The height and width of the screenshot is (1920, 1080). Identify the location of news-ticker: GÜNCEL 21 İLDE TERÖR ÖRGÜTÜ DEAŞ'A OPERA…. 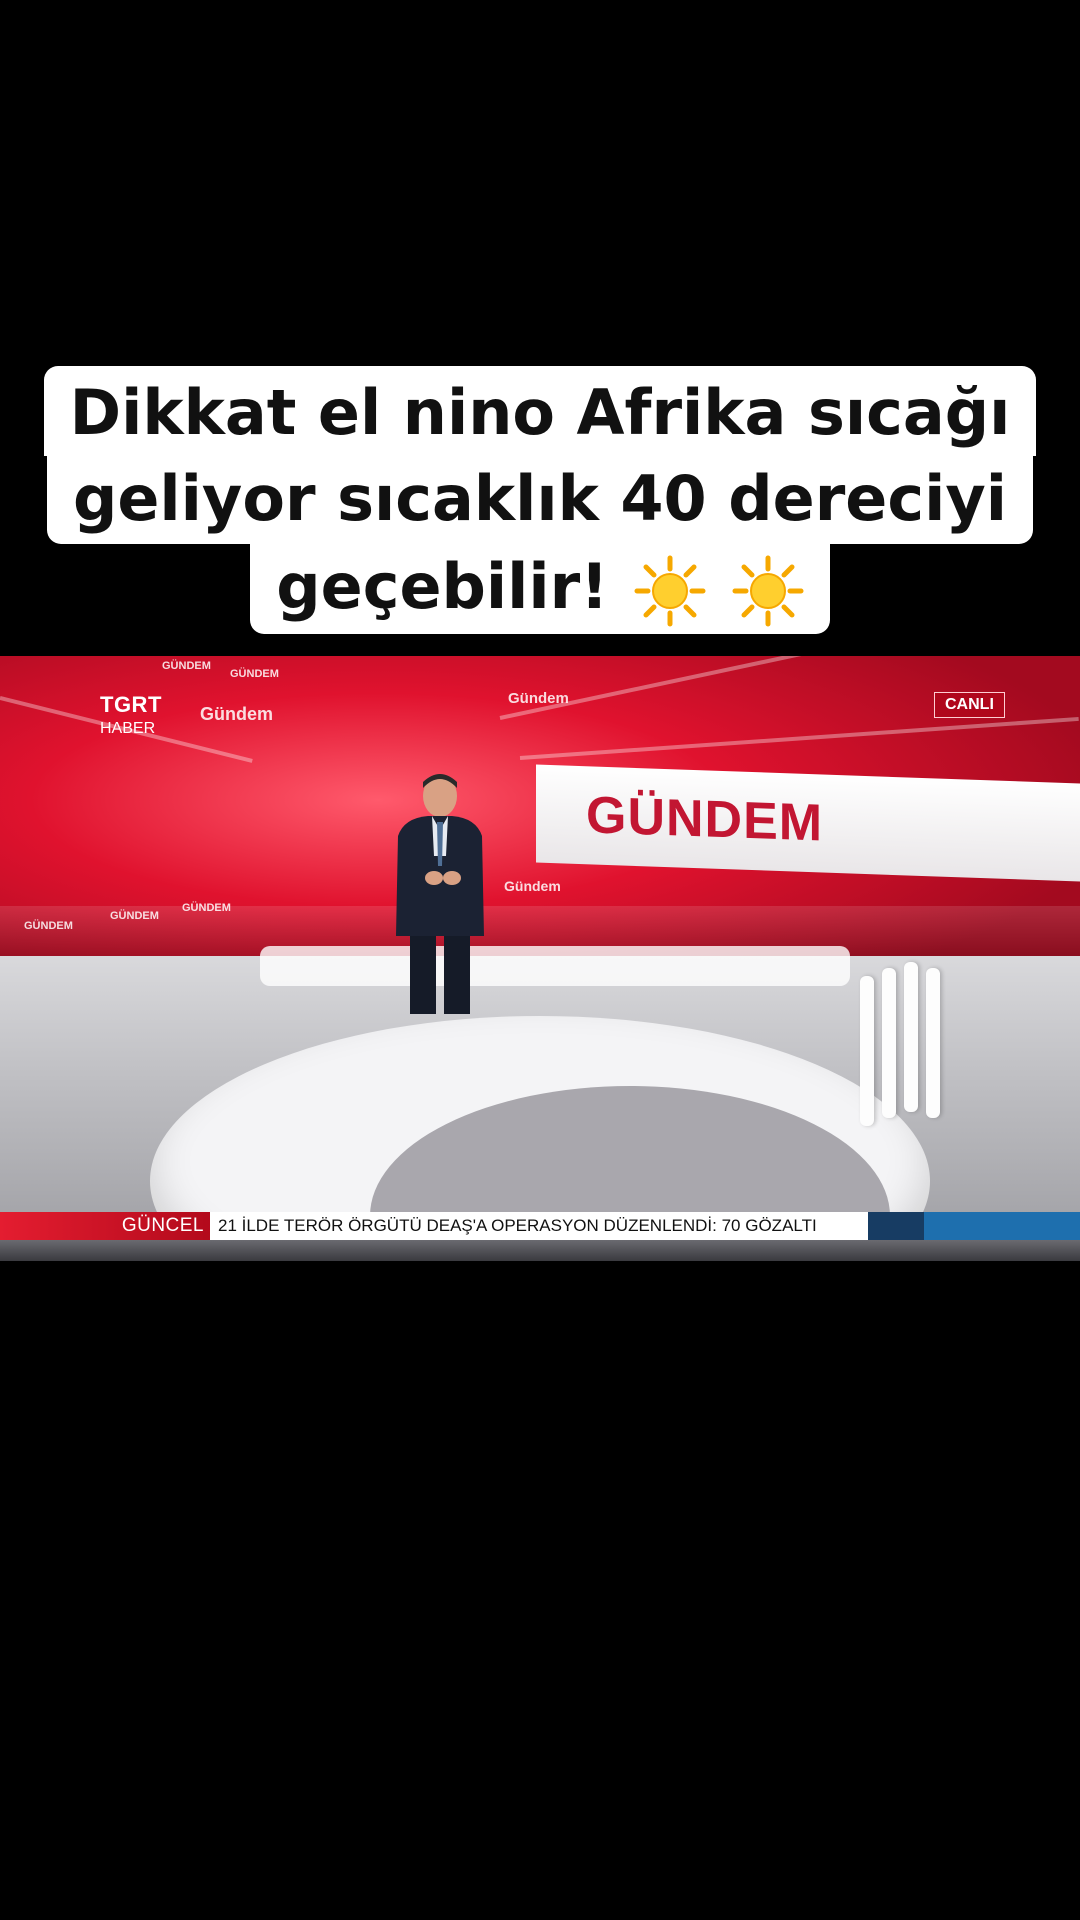
(540, 1226).